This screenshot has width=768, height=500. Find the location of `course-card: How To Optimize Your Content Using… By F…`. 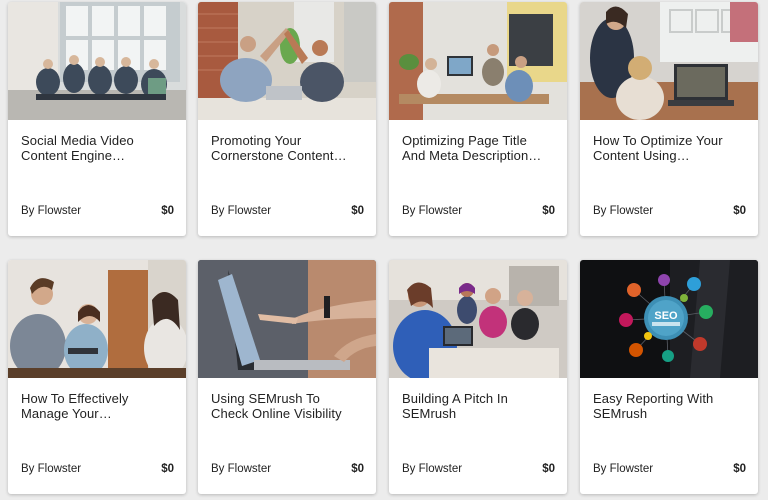

course-card: How To Optimize Your Content Using… By F… is located at coordinates (669, 119).